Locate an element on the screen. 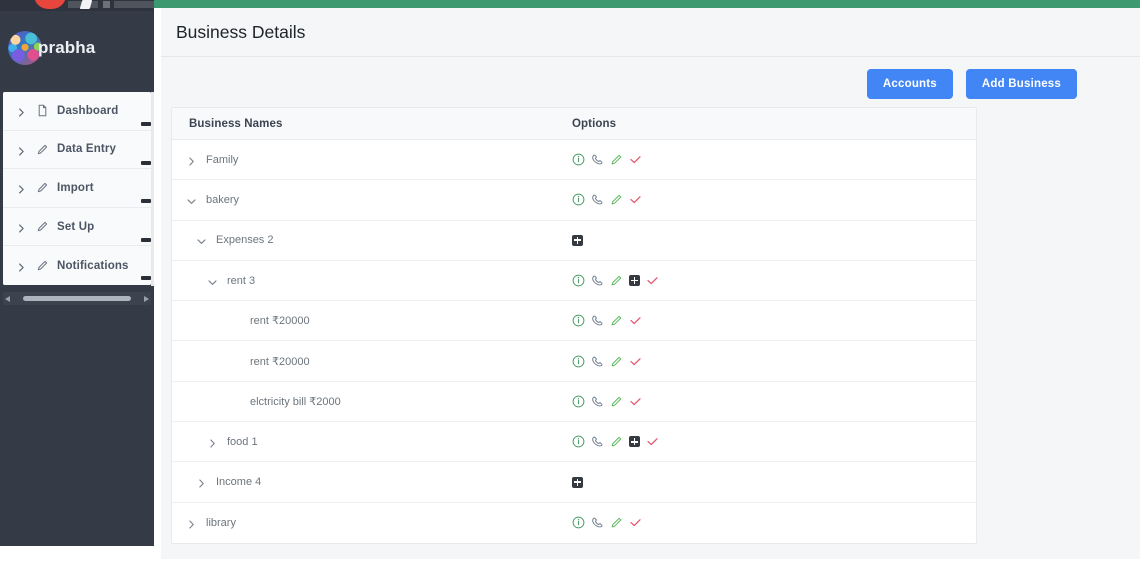 This screenshot has height=567, width=1140. brand-name: prabha is located at coordinates (67, 47).